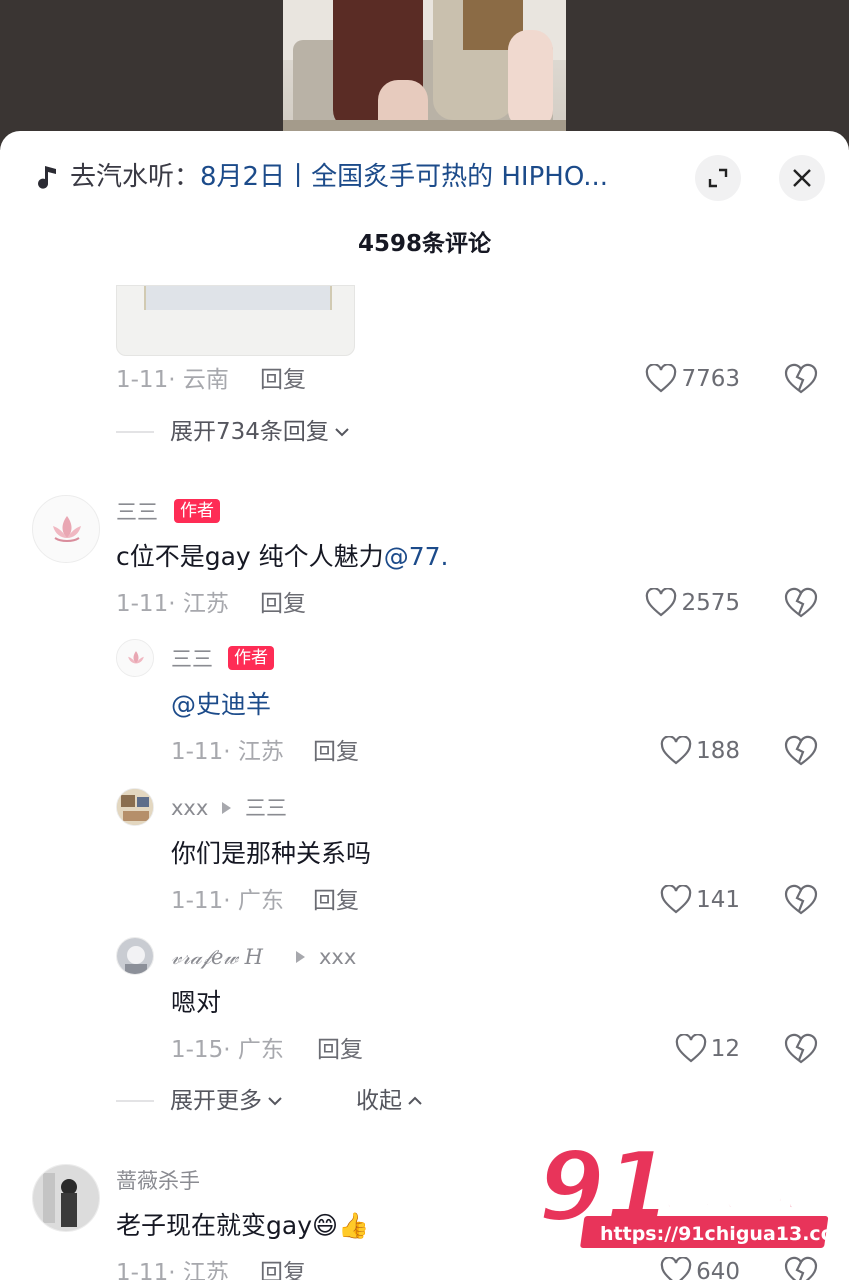 The height and width of the screenshot is (1280, 849). I want to click on close-button, so click(802, 178).